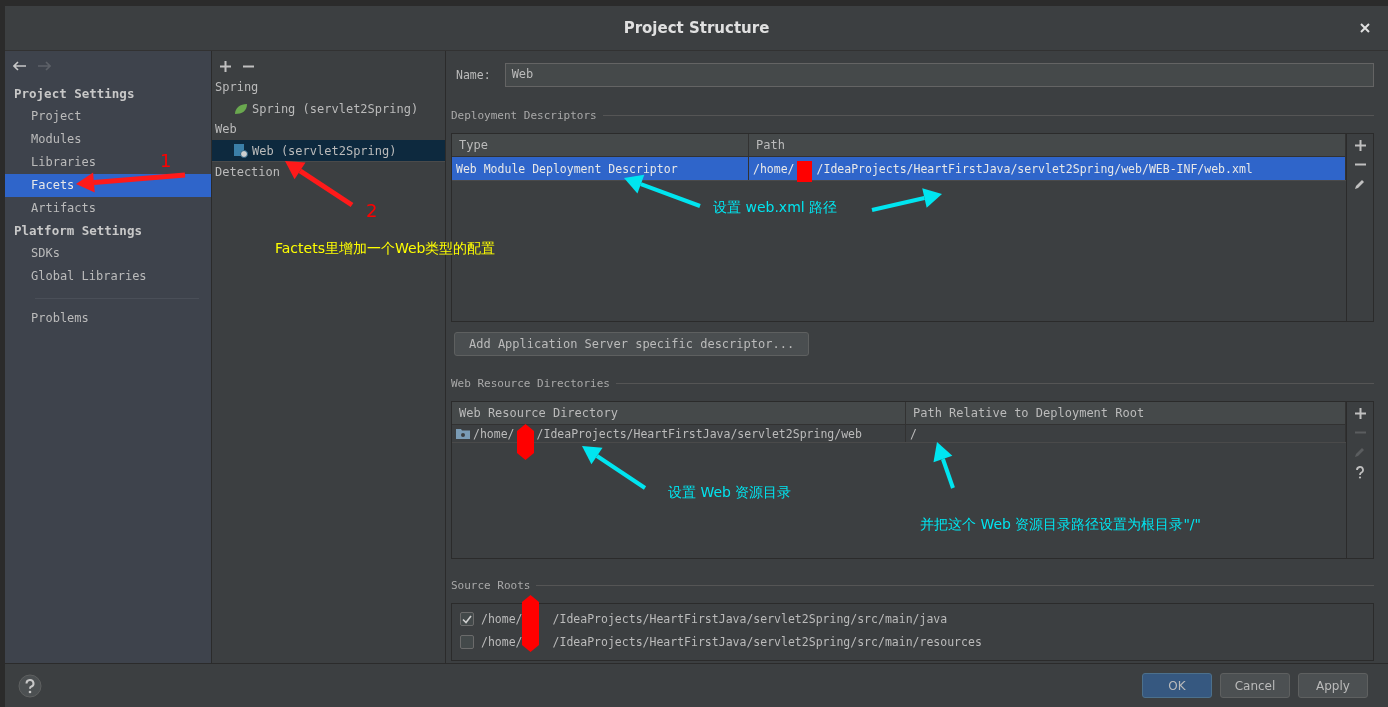 The image size is (1388, 707). I want to click on annotation-text: Factets里增加一个Web类型的配置, so click(385, 249).